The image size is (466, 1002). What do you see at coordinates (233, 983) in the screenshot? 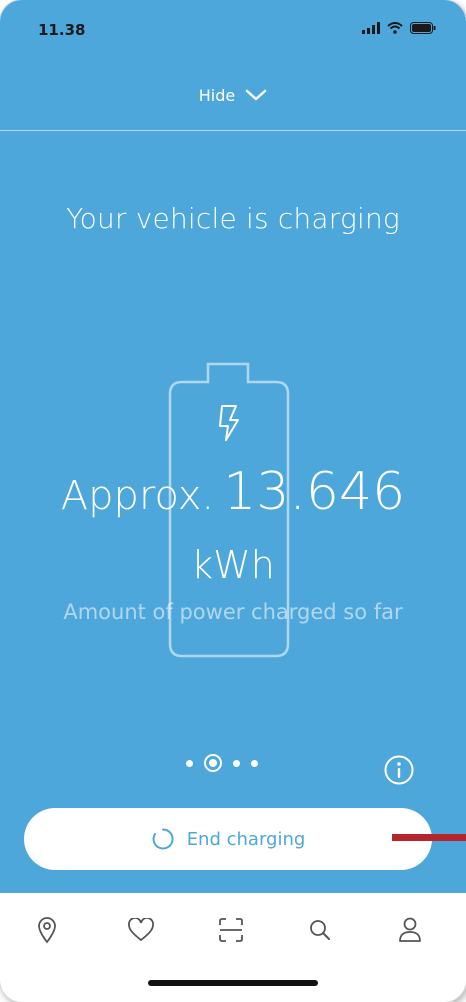
I see `home-indicator` at bounding box center [233, 983].